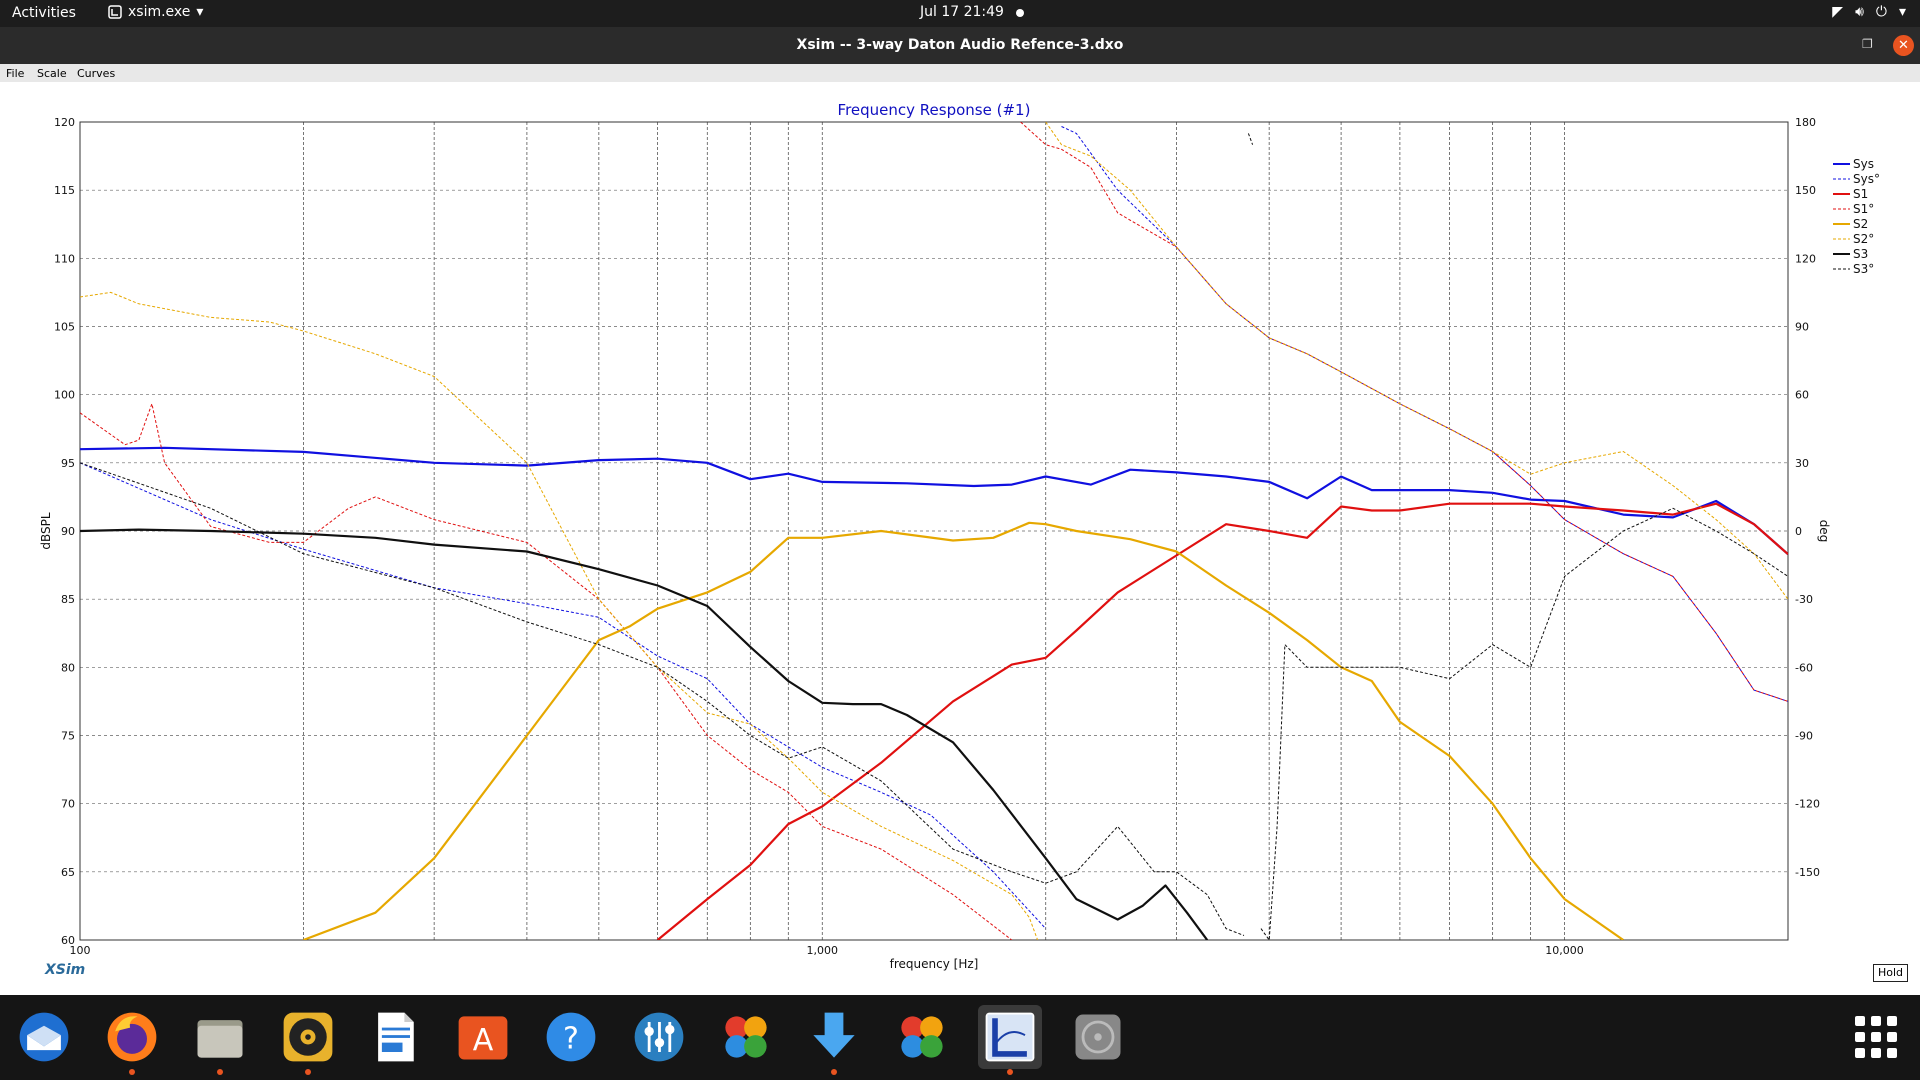  I want to click on dock-item-wine-clover, so click(746, 1037).